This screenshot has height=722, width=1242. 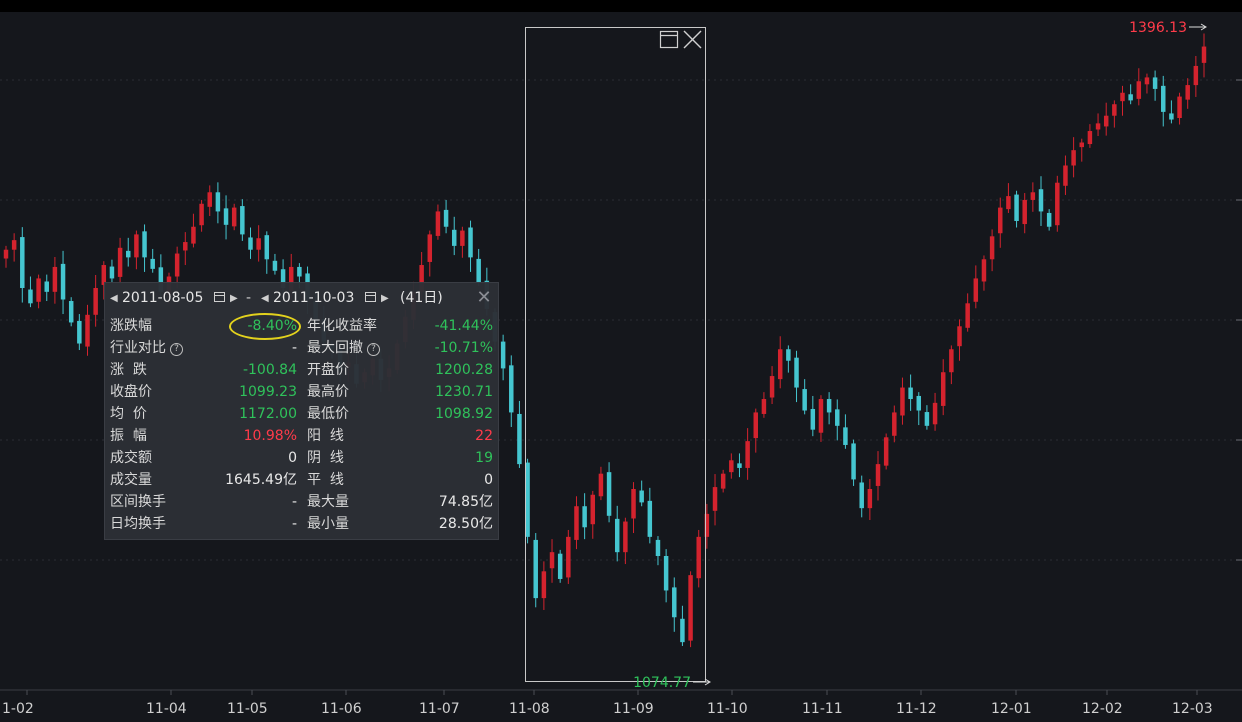 I want to click on stat-label: 阴 线, so click(x=325, y=458).